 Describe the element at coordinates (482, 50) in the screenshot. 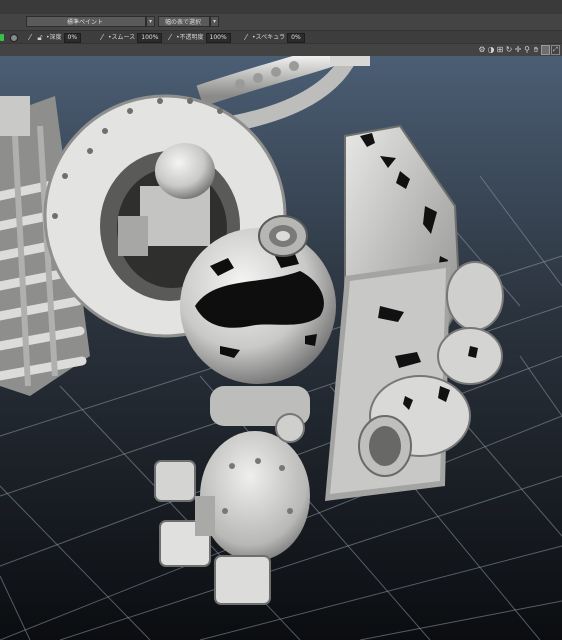

I see `gear-icon: ⚙` at that location.